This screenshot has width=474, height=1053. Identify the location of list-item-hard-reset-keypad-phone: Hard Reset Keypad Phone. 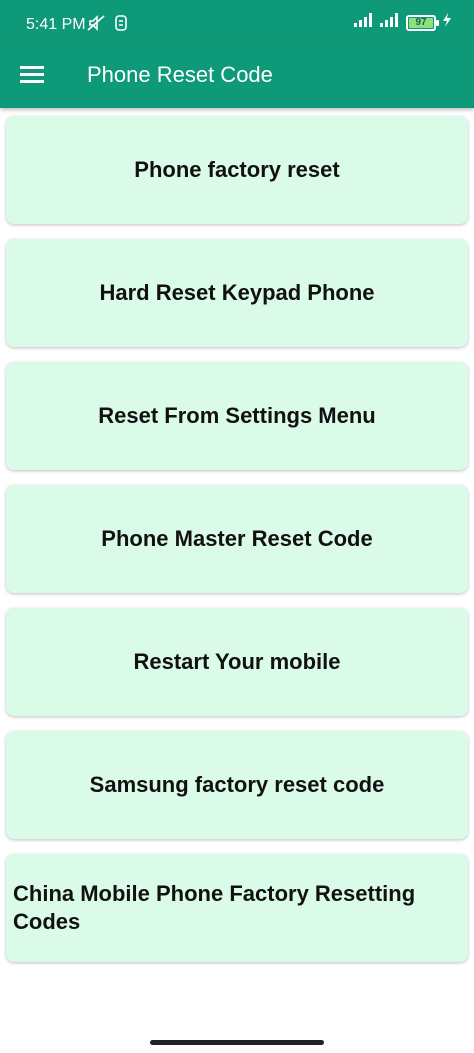
(237, 293).